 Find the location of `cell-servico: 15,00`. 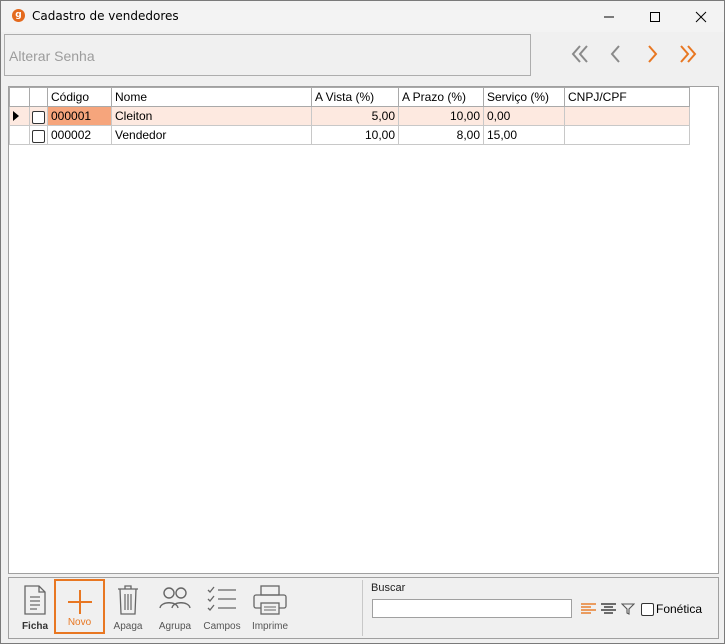

cell-servico: 15,00 is located at coordinates (524, 135).